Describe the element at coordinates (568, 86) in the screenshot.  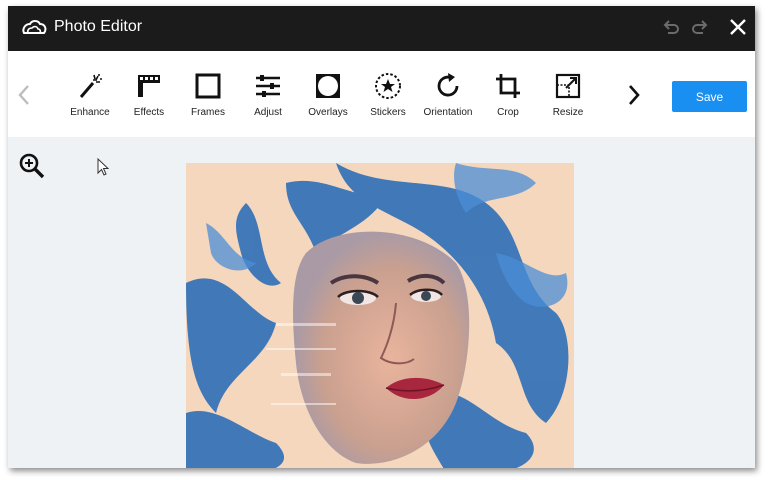
I see `resize-icon` at that location.